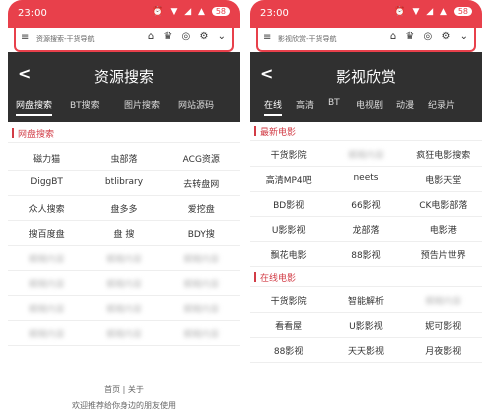  What do you see at coordinates (123, 182) in the screenshot?
I see `link-item: btlibrary` at bounding box center [123, 182].